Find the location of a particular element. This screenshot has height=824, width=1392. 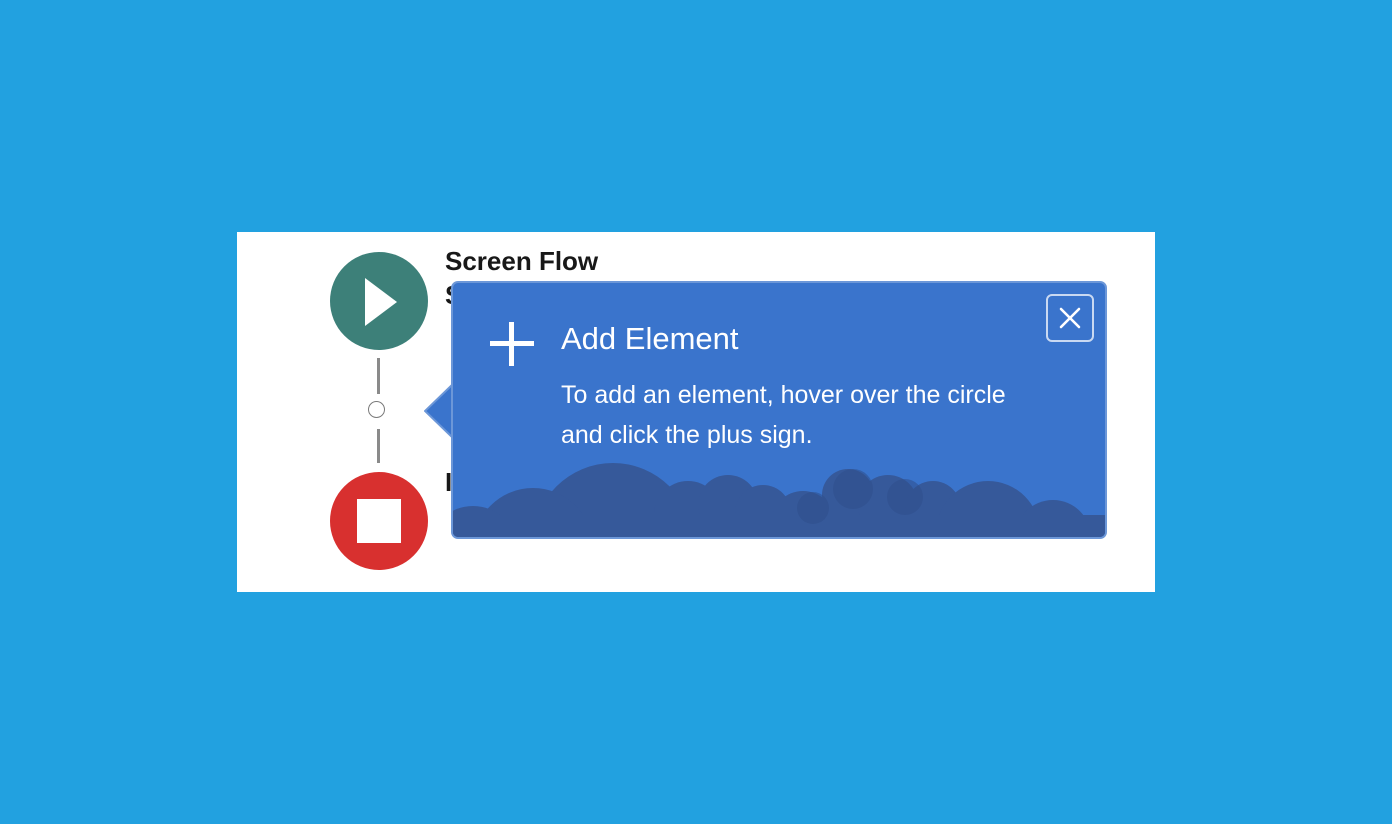

popover-heading: Add Element is located at coordinates (650, 338).